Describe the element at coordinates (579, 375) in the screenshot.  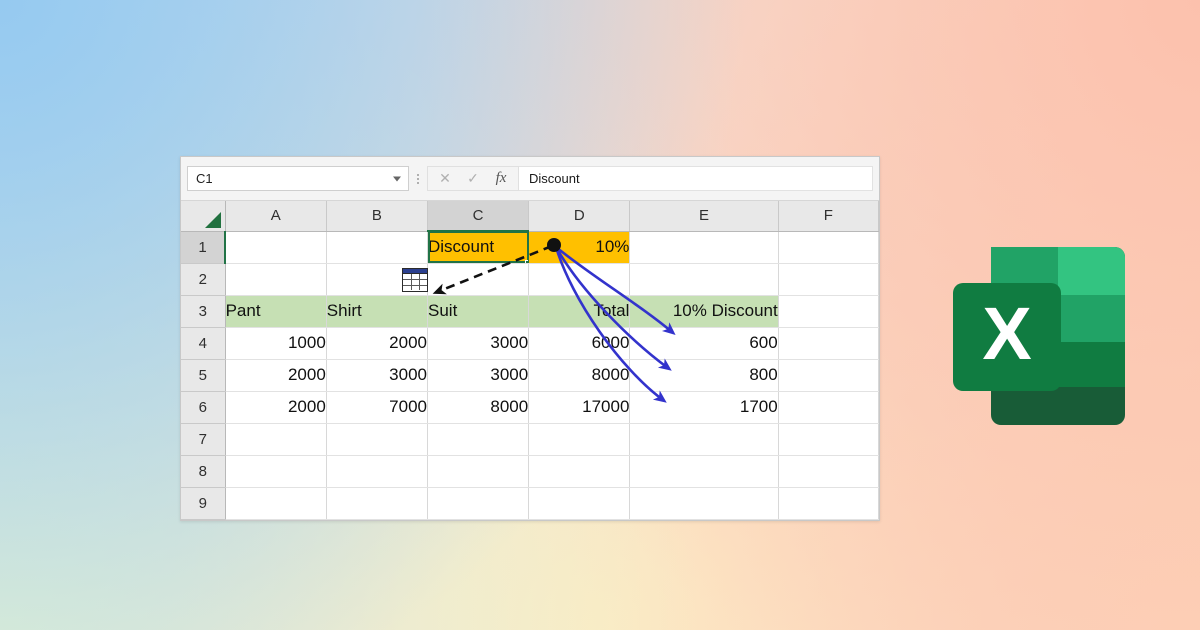
I see `cell-d5: 8000` at that location.